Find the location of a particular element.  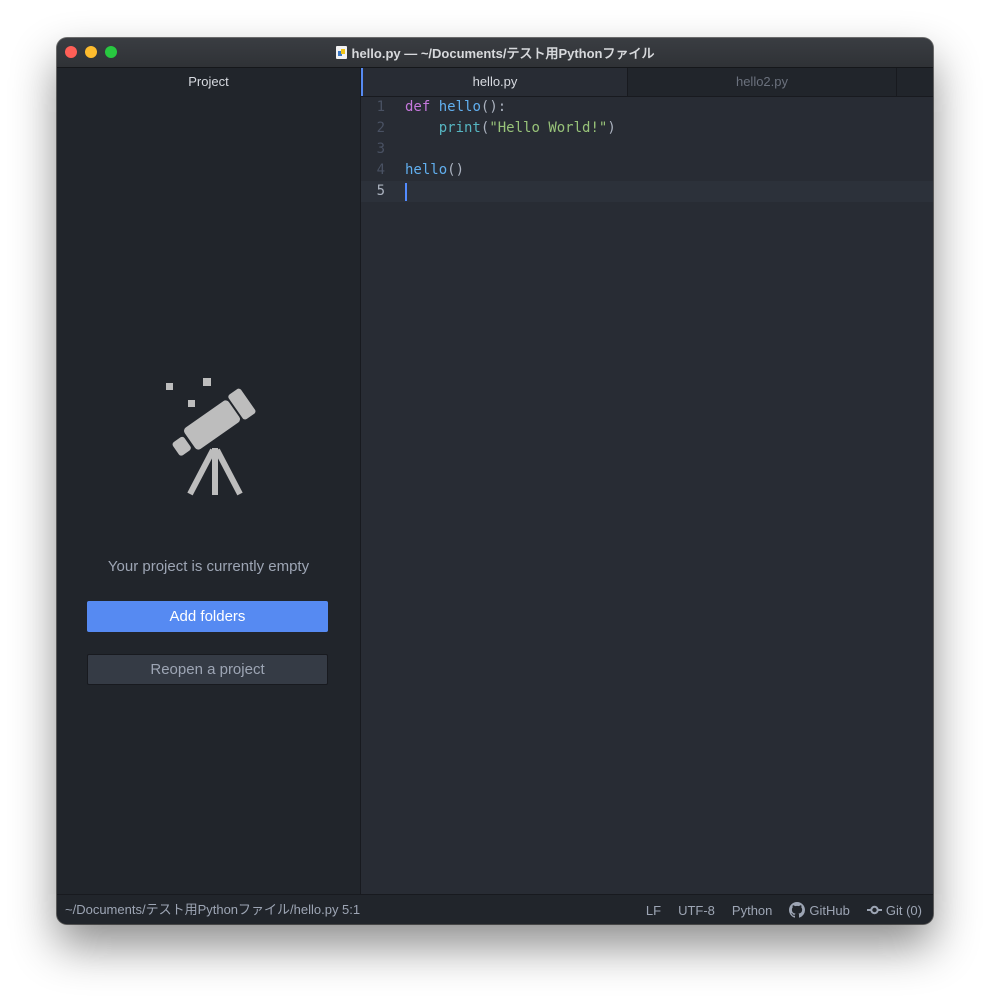

editor-tab-bar: hello.py hello2.py is located at coordinates (647, 82).